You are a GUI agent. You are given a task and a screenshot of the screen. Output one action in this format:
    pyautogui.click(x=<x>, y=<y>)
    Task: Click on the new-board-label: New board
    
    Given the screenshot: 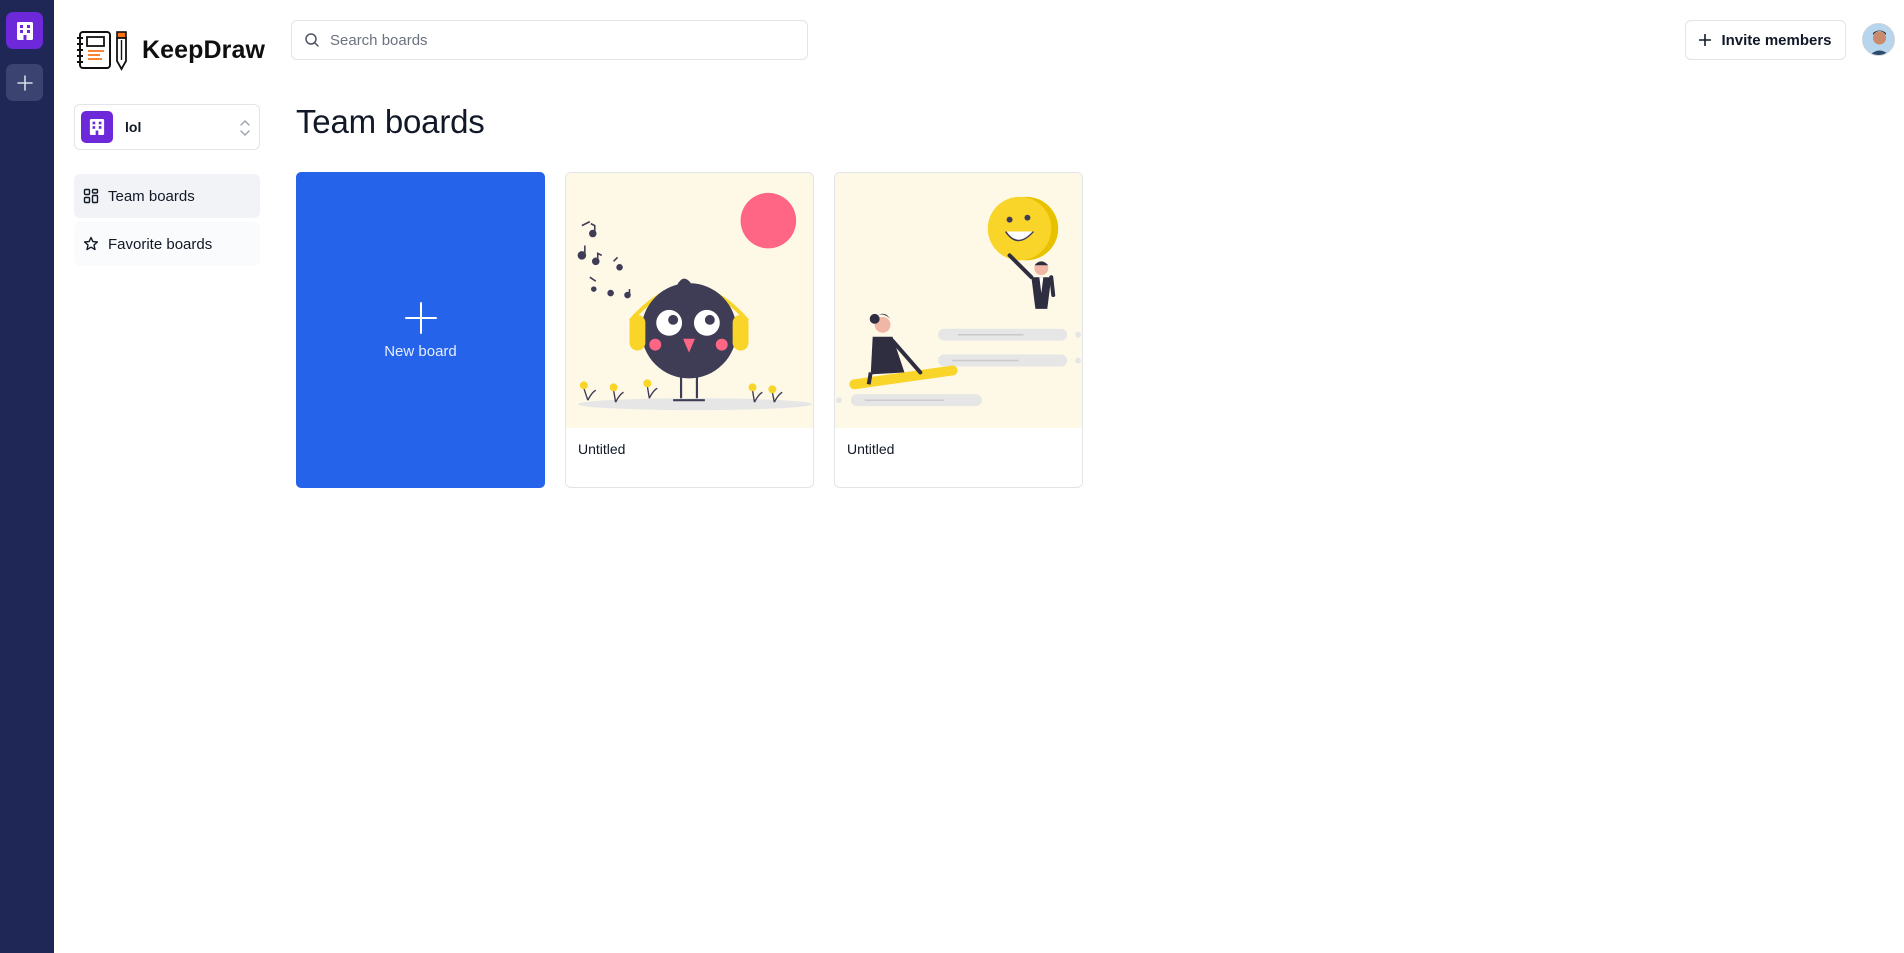 What is the action you would take?
    pyautogui.click(x=420, y=351)
    